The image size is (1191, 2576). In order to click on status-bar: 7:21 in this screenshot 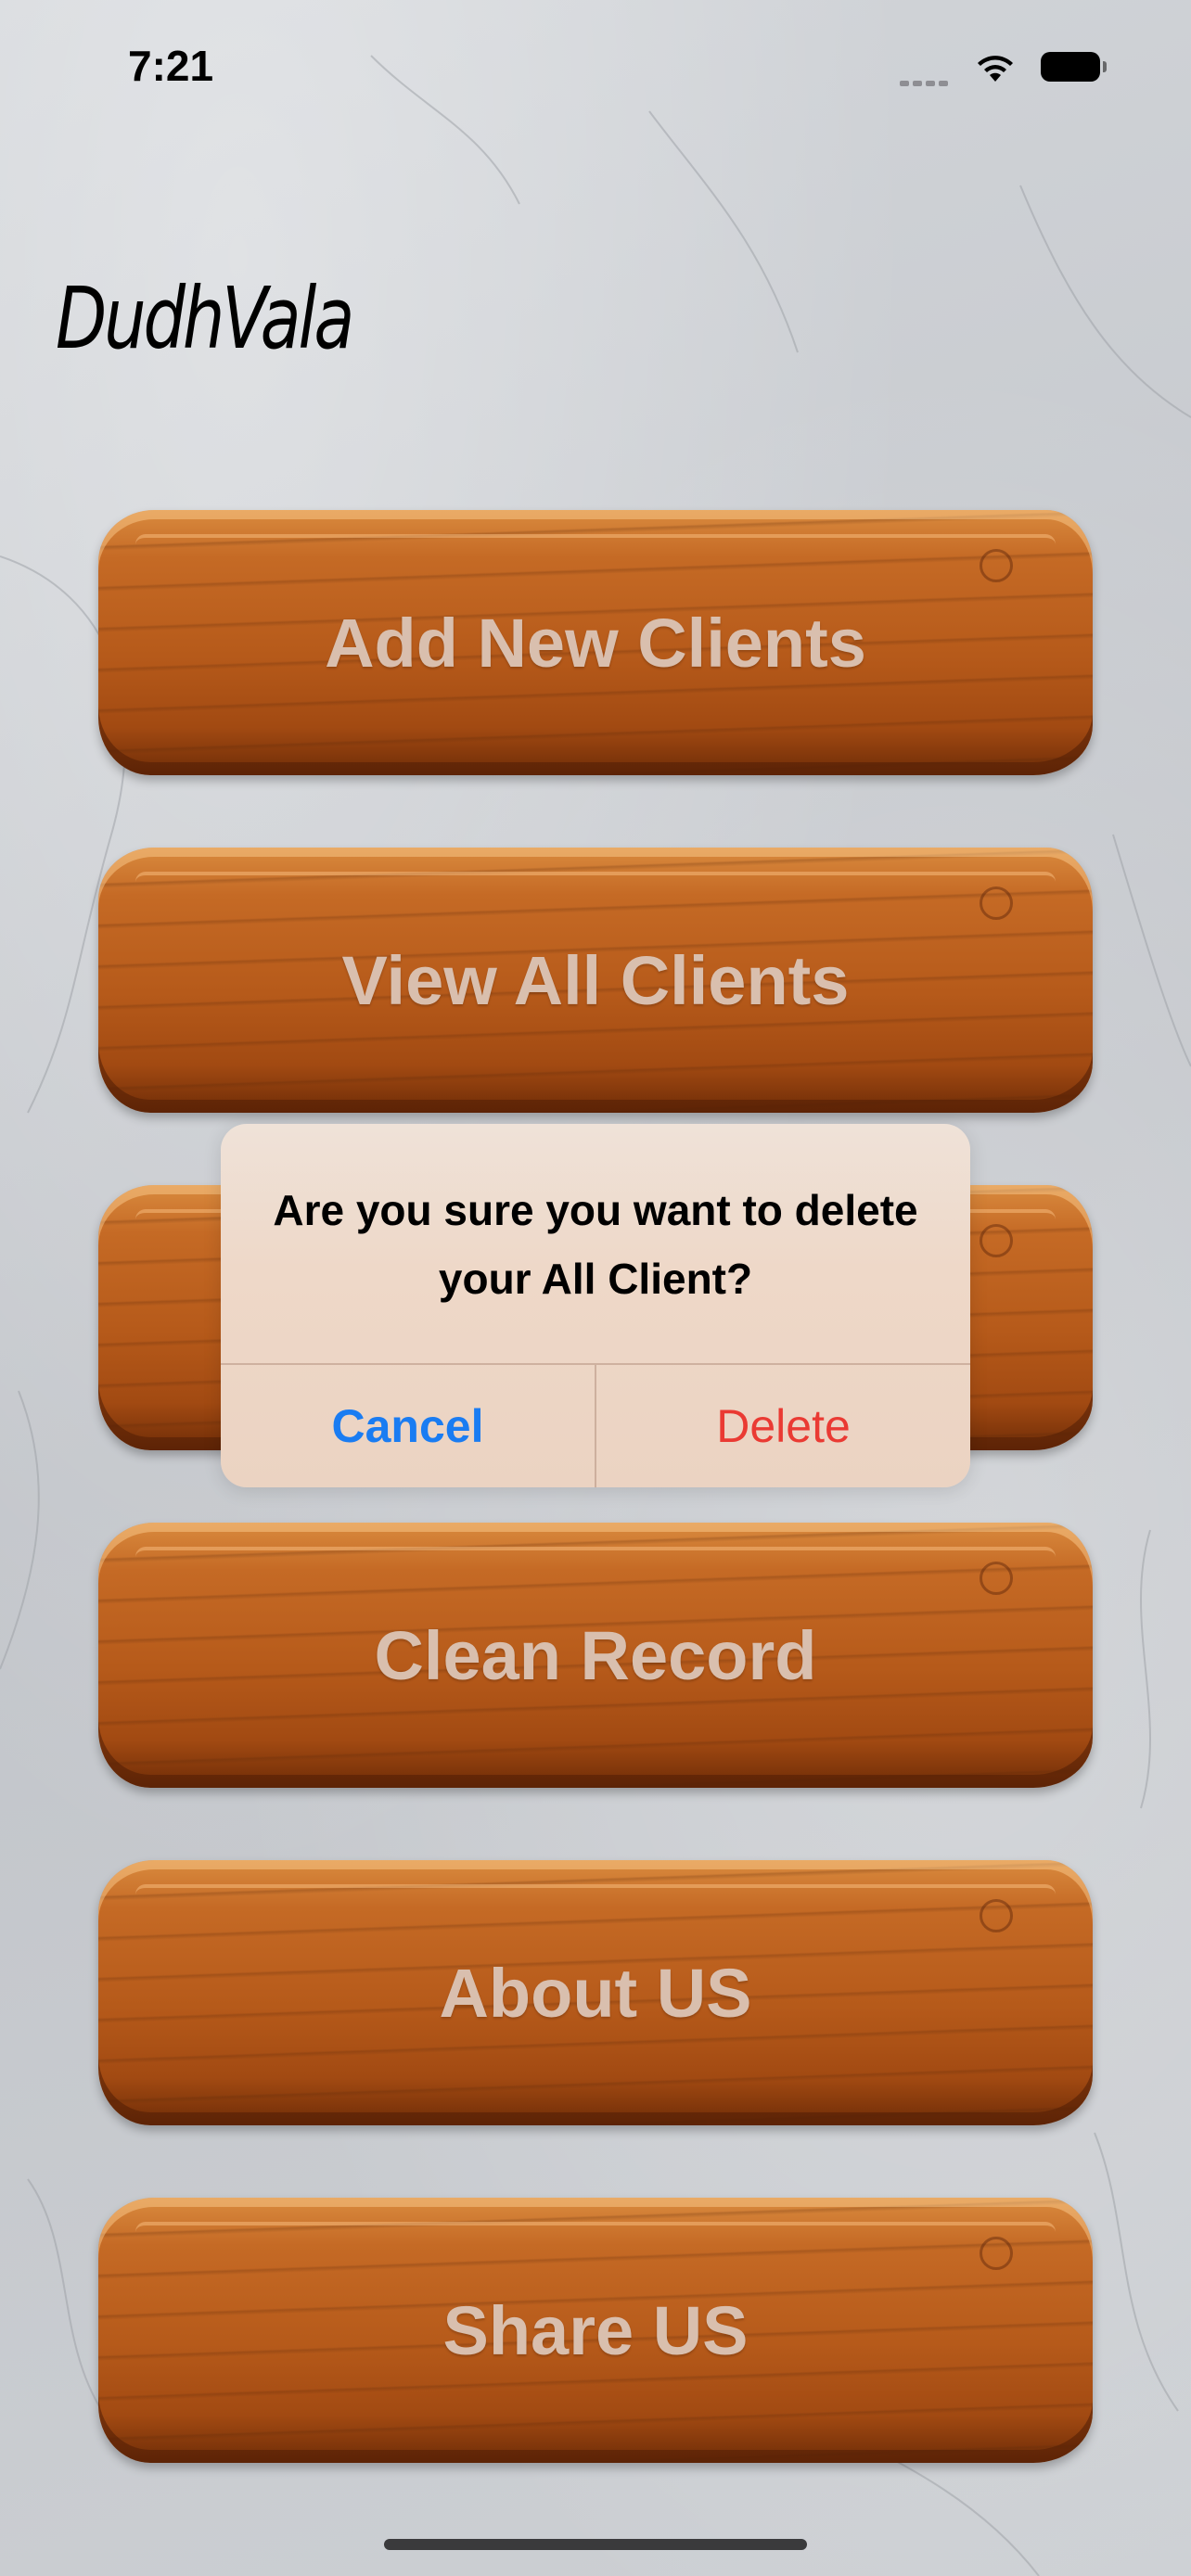, I will do `click(595, 65)`.